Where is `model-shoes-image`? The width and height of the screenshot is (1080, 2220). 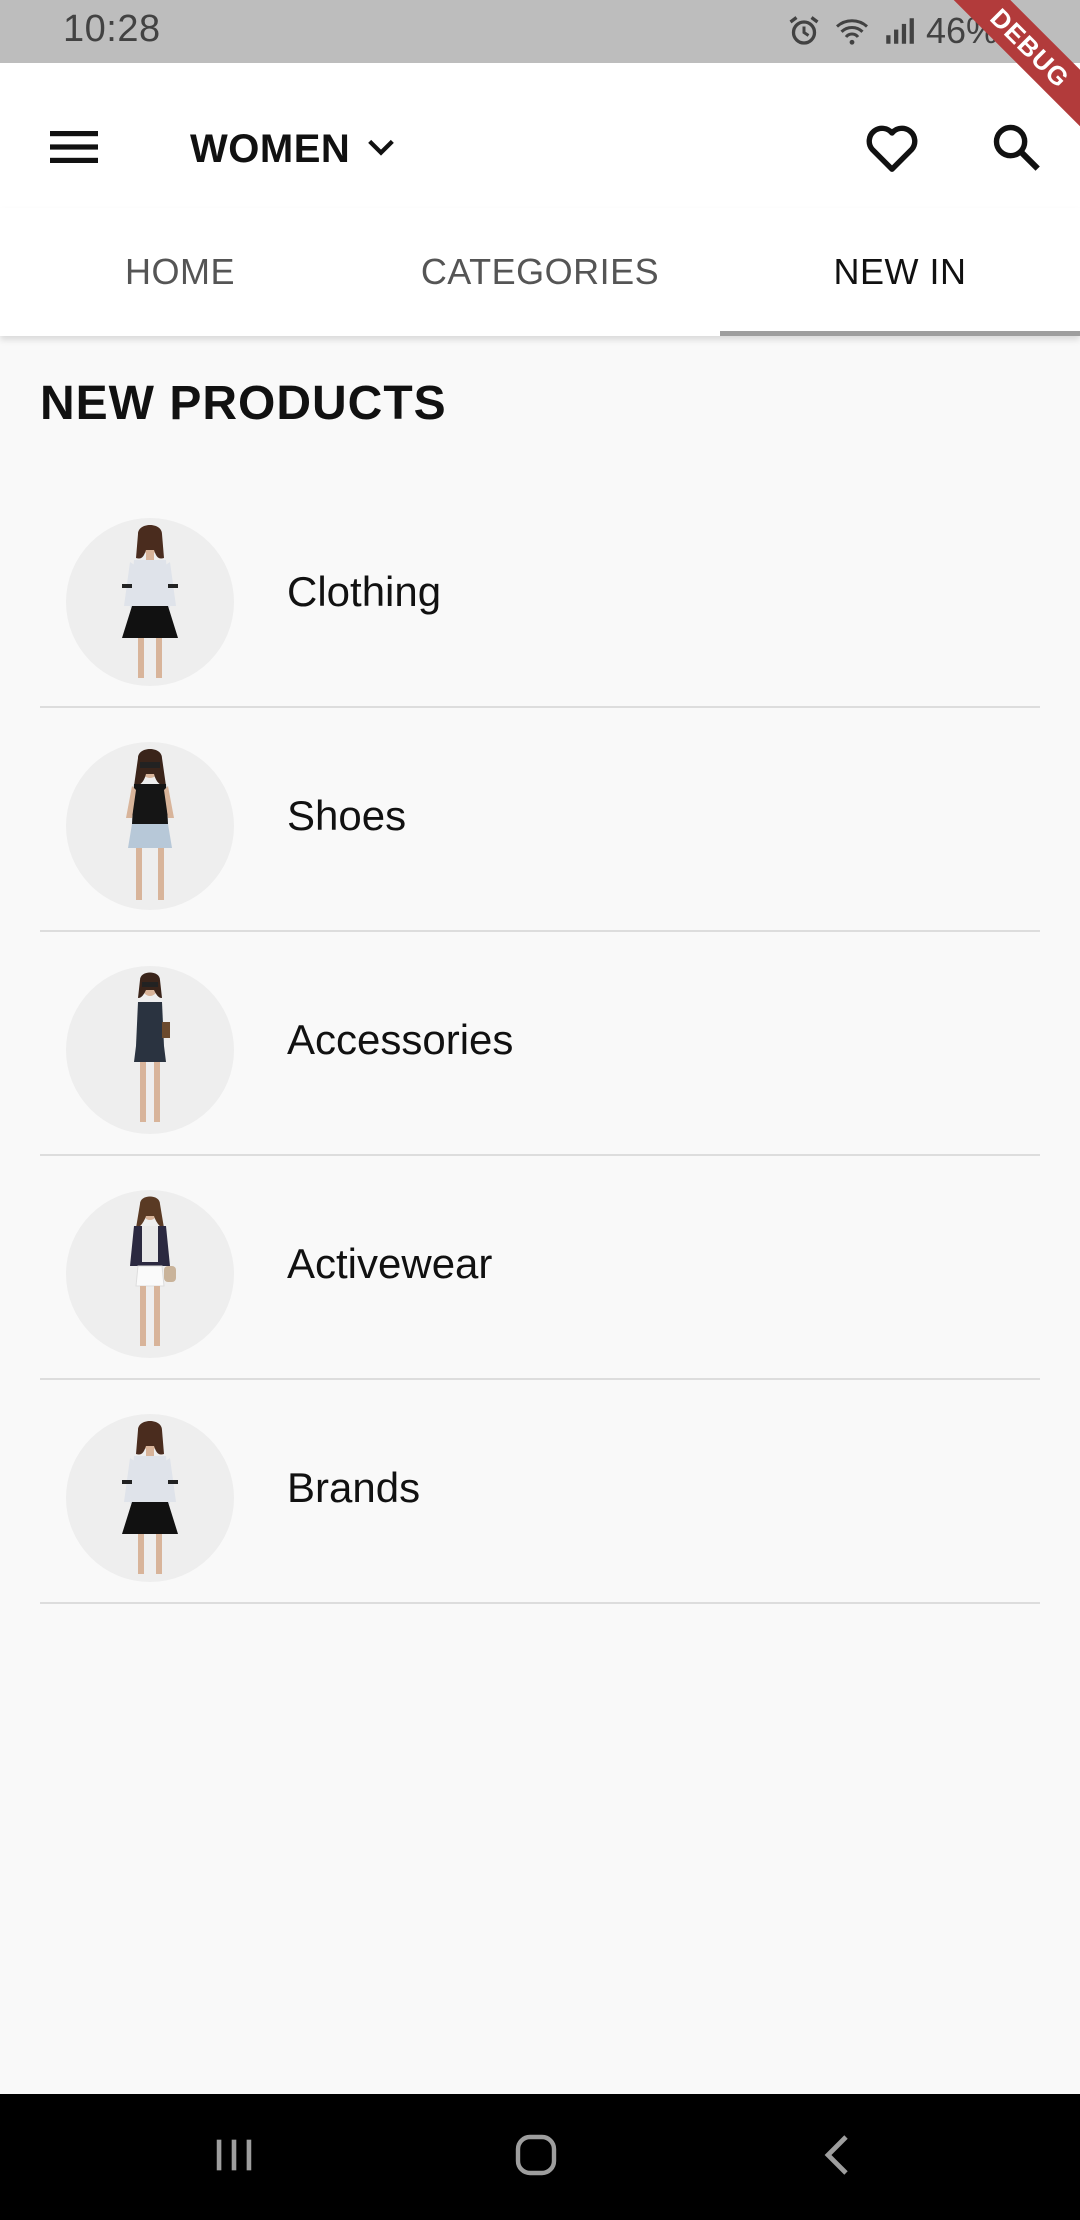 model-shoes-image is located at coordinates (150, 824).